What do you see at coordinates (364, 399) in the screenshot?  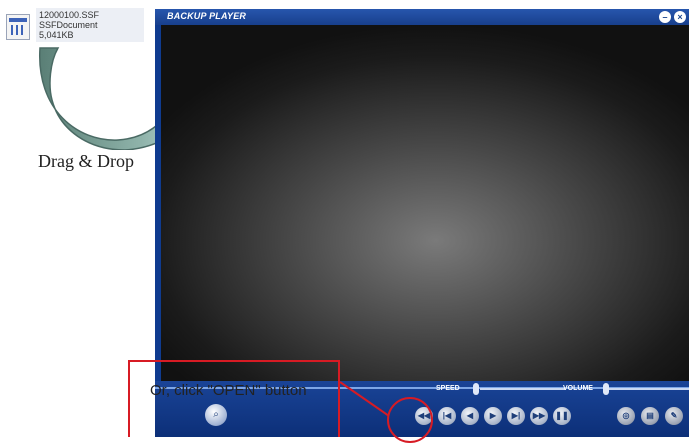 I see `callout-connector` at bounding box center [364, 399].